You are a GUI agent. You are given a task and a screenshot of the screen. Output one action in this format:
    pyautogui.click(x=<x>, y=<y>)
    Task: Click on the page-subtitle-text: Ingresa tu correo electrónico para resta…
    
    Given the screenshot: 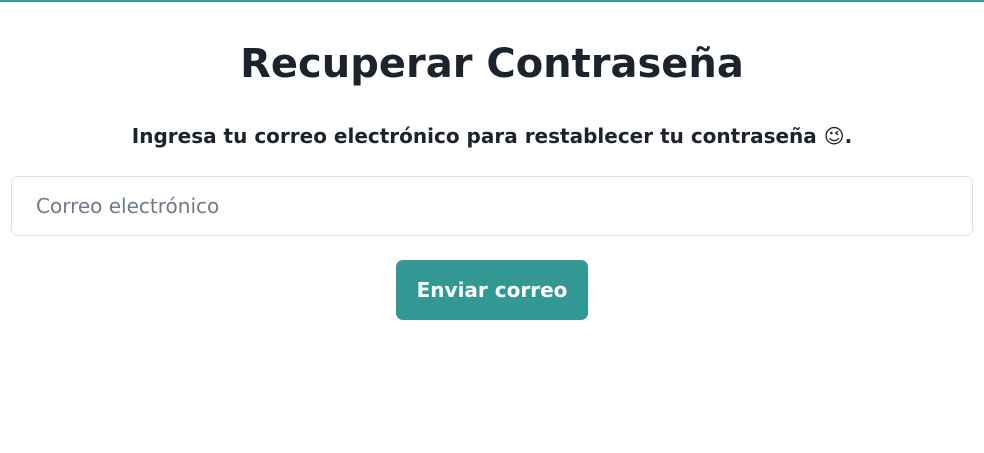 What is the action you would take?
    pyautogui.click(x=474, y=136)
    